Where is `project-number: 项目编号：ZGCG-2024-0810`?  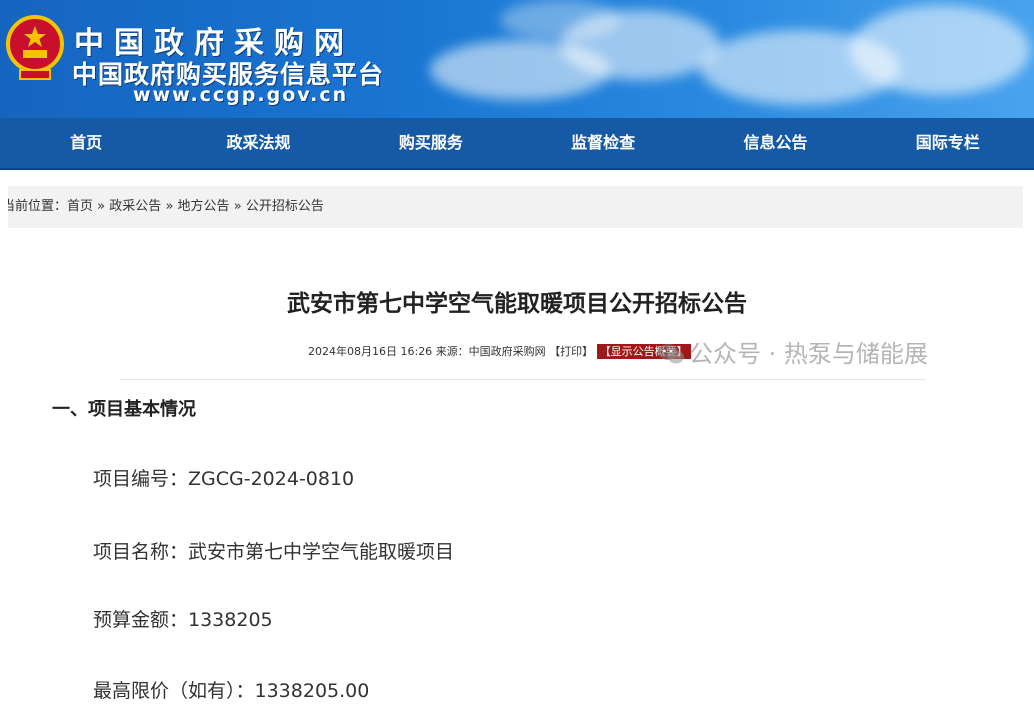 project-number: 项目编号：ZGCG-2024-0810 is located at coordinates (224, 479).